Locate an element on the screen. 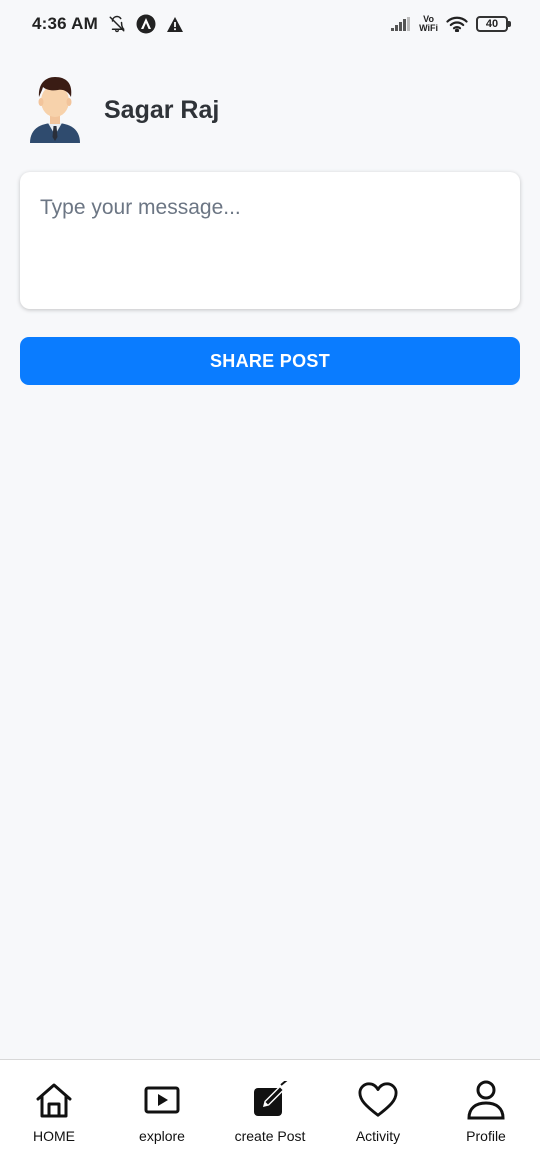  nav-label-explore: explore is located at coordinates (162, 1136).